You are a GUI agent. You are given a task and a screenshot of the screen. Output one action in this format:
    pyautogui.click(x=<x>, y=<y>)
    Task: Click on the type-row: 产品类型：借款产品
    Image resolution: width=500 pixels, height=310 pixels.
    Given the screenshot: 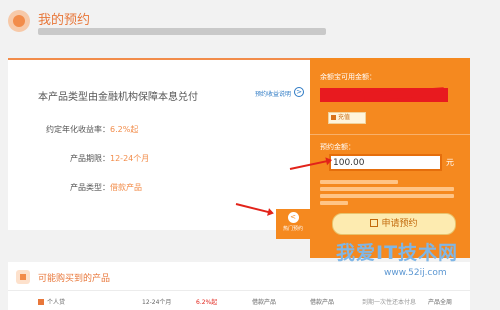 What is the action you would take?
    pyautogui.click(x=106, y=187)
    